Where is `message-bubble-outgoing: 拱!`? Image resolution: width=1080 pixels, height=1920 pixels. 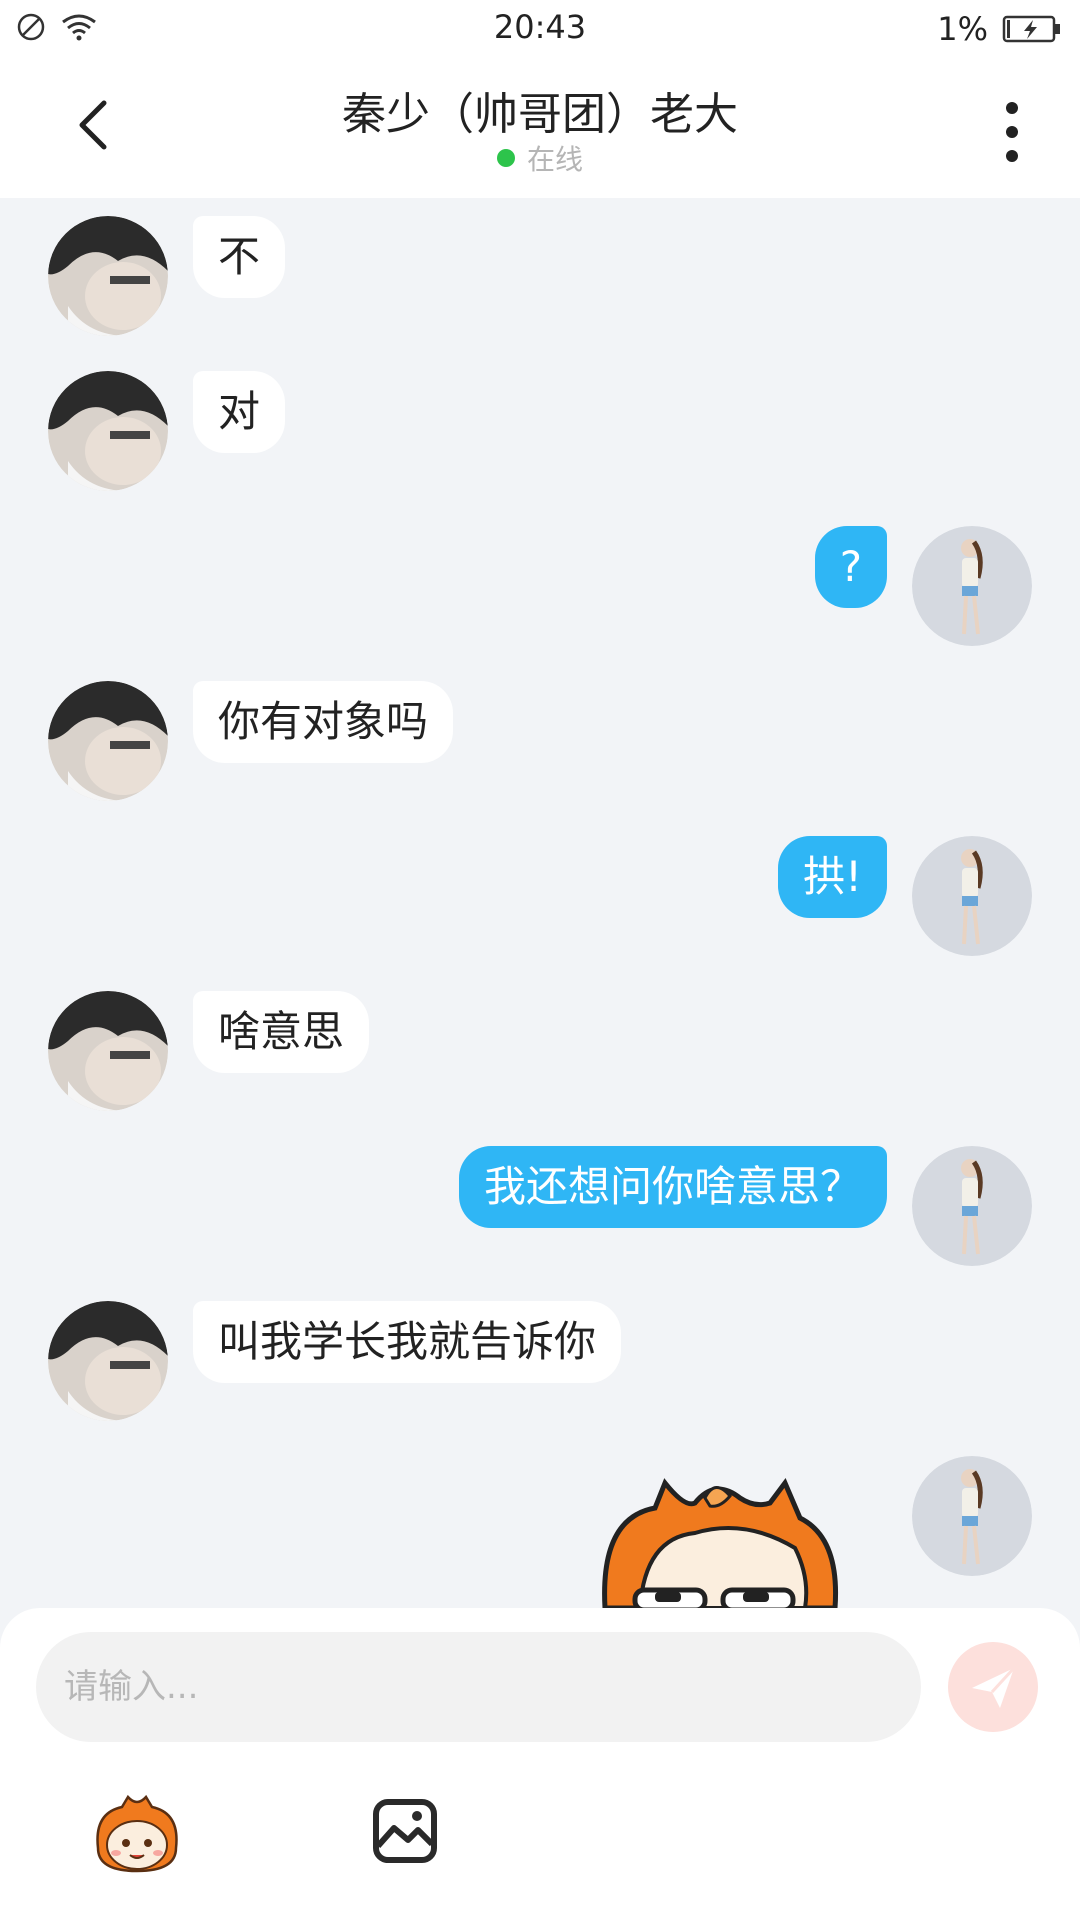 message-bubble-outgoing: 拱! is located at coordinates (832, 877).